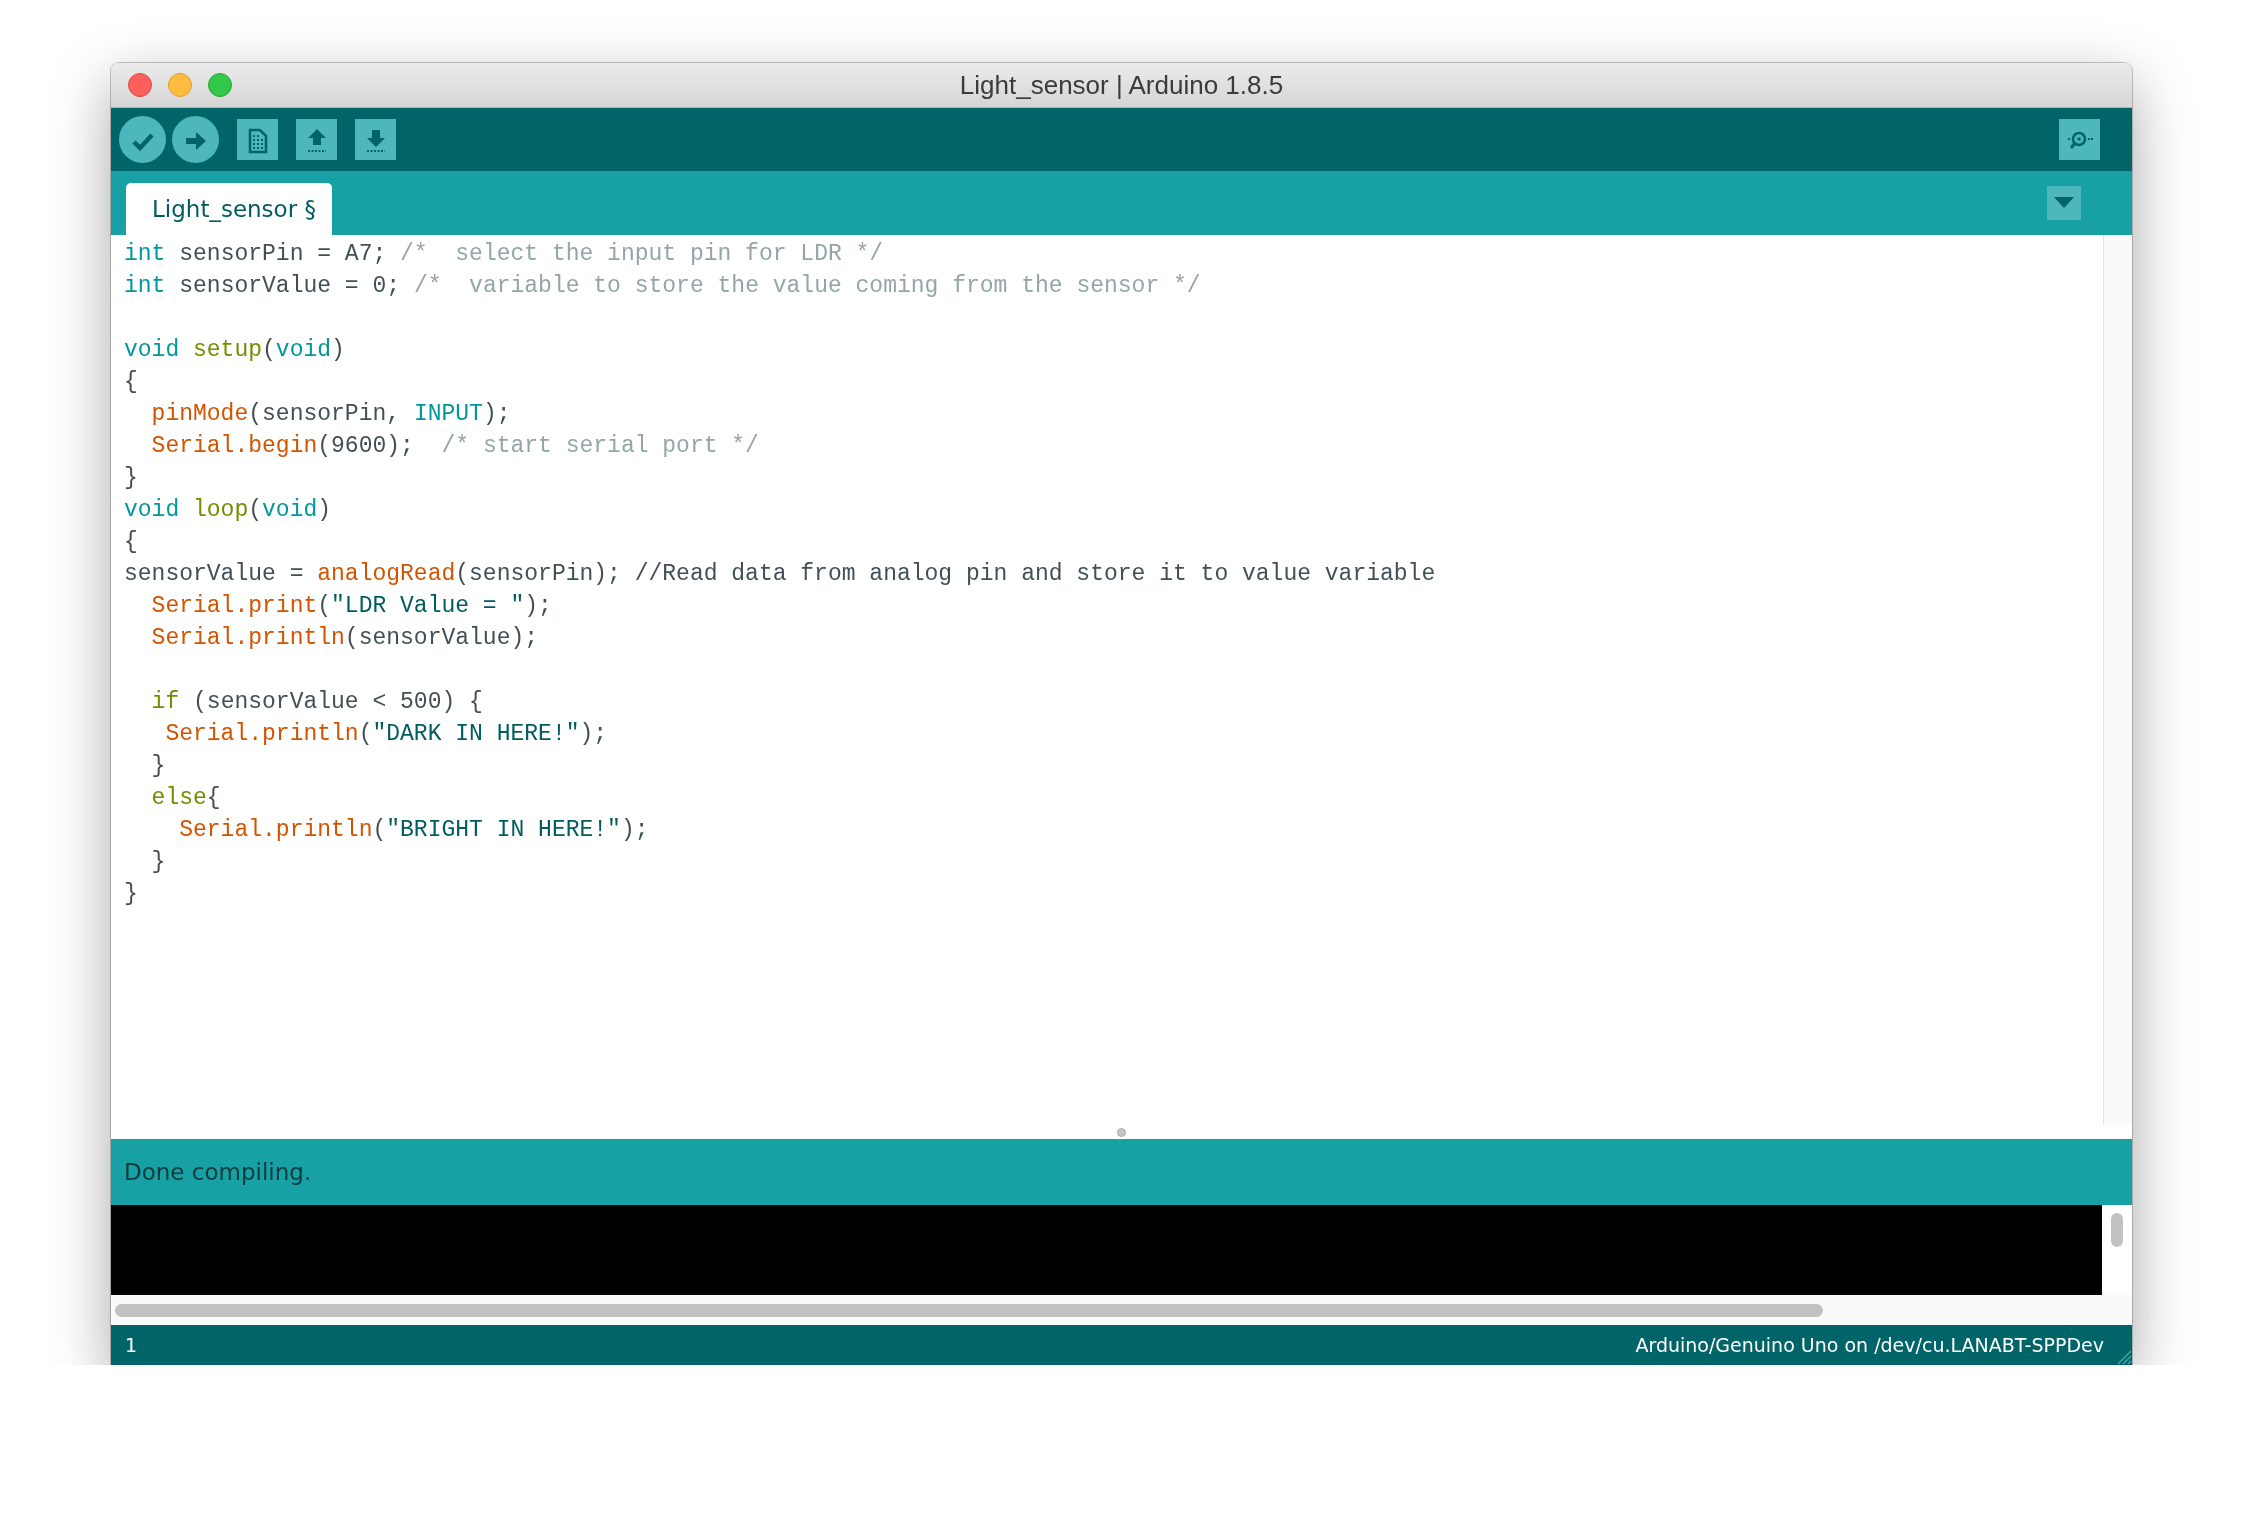 This screenshot has width=2244, height=1526. Describe the element at coordinates (344, 638) in the screenshot. I see `code-line: Serial.println(sensorValue);` at that location.